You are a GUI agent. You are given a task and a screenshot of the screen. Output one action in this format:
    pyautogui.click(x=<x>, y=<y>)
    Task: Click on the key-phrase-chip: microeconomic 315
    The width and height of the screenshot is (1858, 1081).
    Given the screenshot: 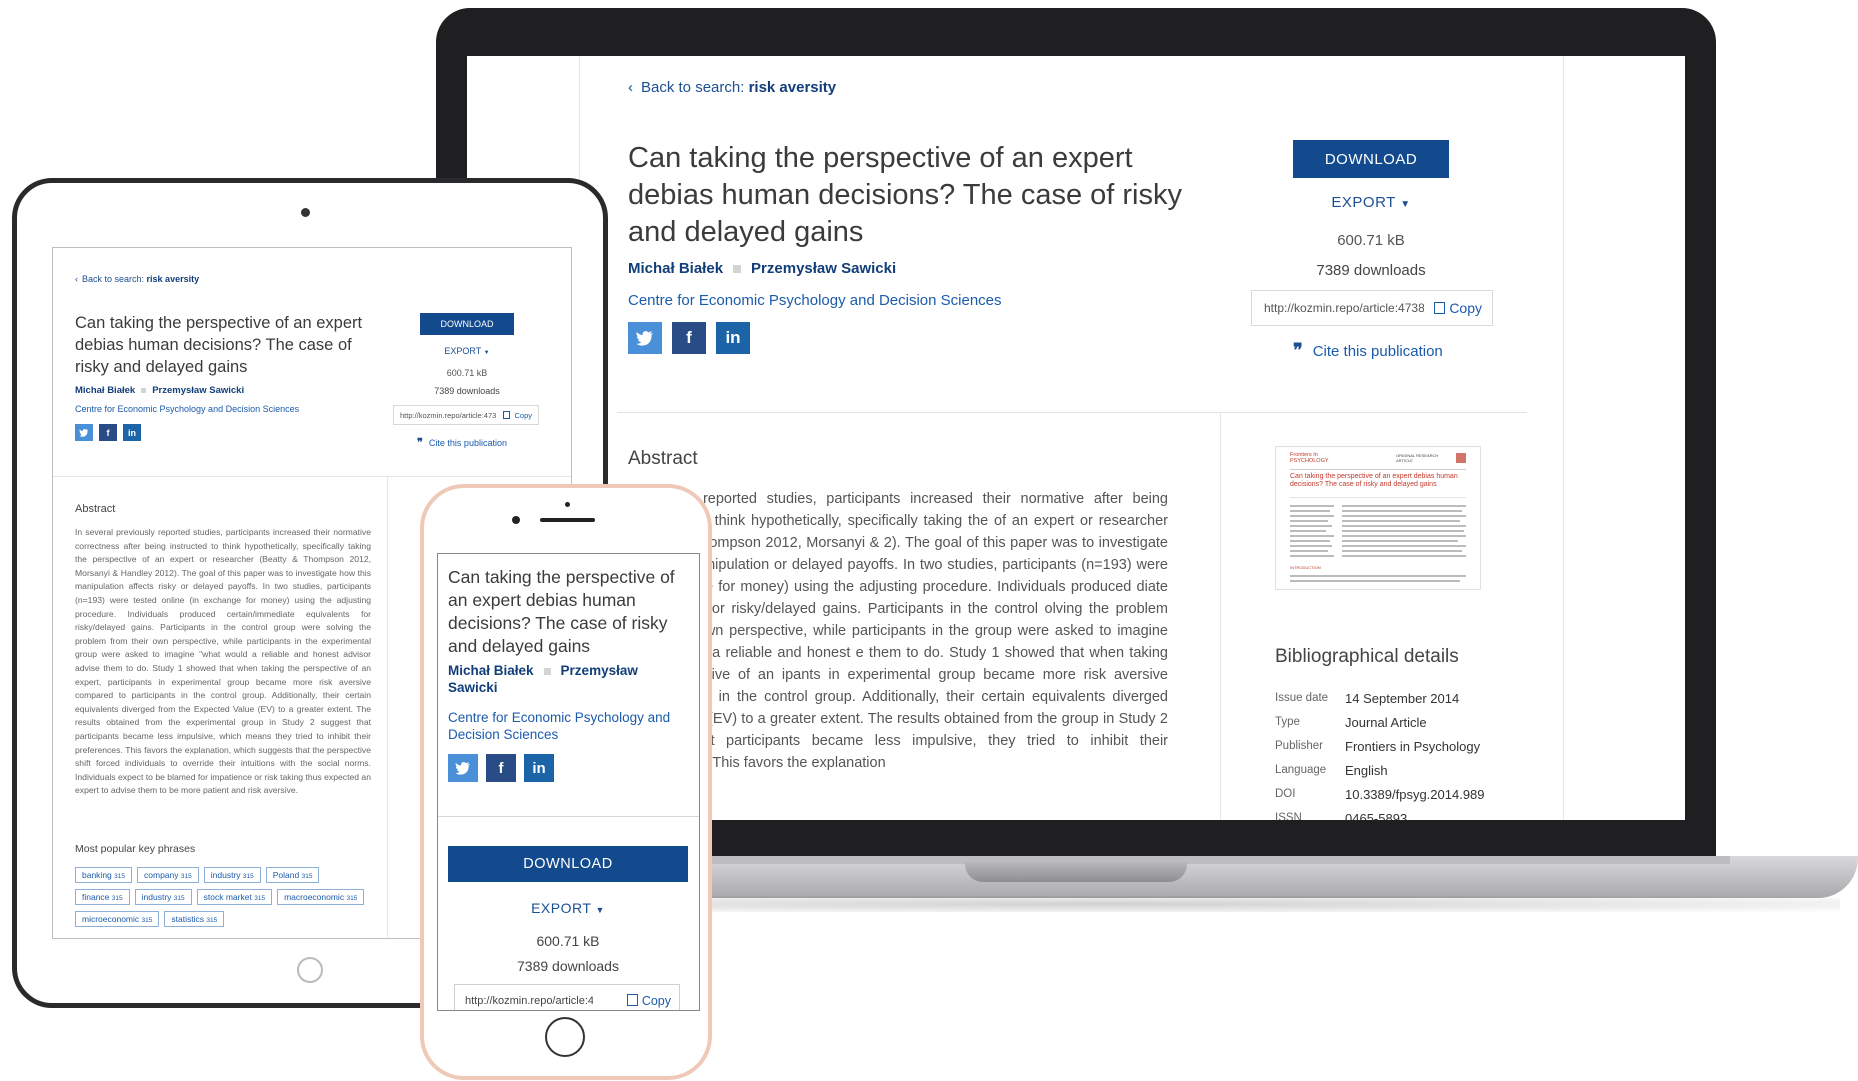 What is the action you would take?
    pyautogui.click(x=117, y=919)
    